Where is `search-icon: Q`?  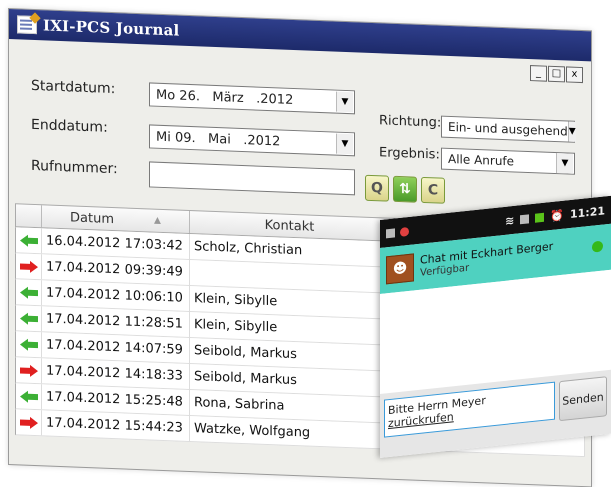 search-icon: Q is located at coordinates (377, 188).